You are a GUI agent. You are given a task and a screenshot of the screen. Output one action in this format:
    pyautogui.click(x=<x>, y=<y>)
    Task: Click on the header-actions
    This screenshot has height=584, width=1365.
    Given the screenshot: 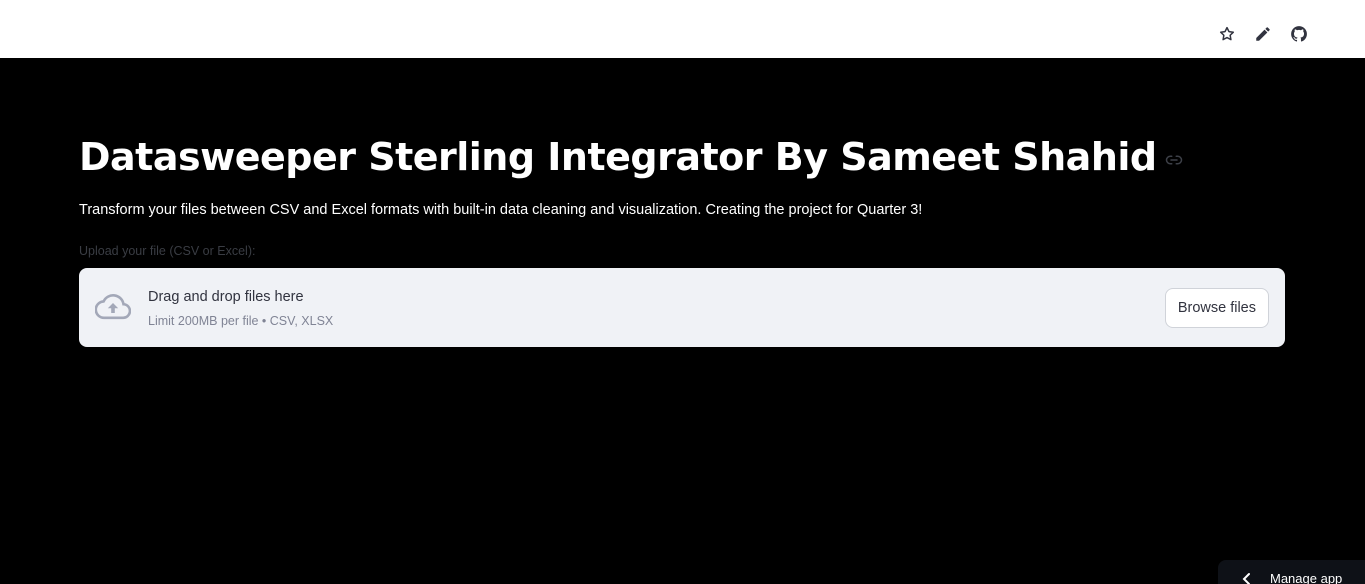 What is the action you would take?
    pyautogui.click(x=1263, y=34)
    